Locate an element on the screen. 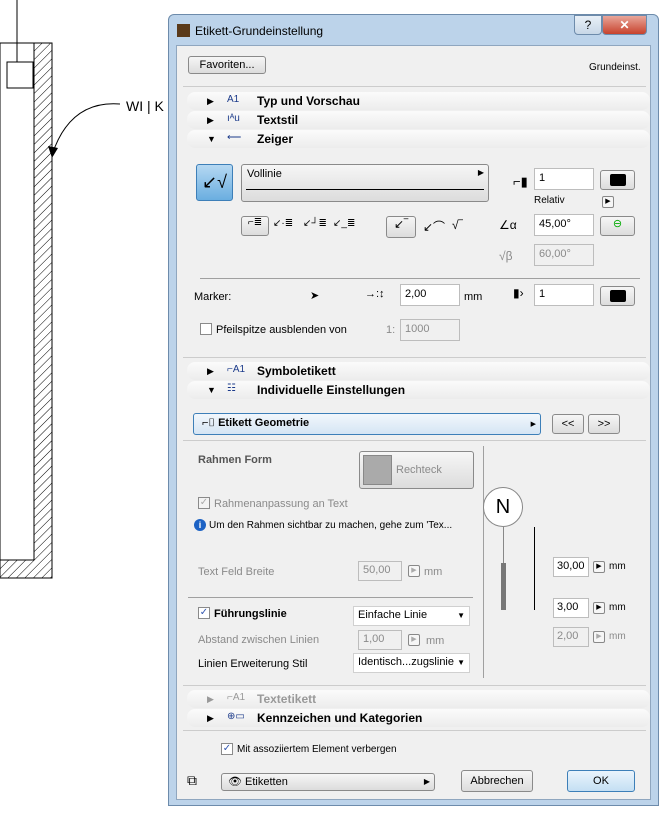 This screenshot has width=663, height=826. section-individuelle-einstellungen: ▼ ☷ Individuelle Einstellungen is located at coordinates (418, 390).